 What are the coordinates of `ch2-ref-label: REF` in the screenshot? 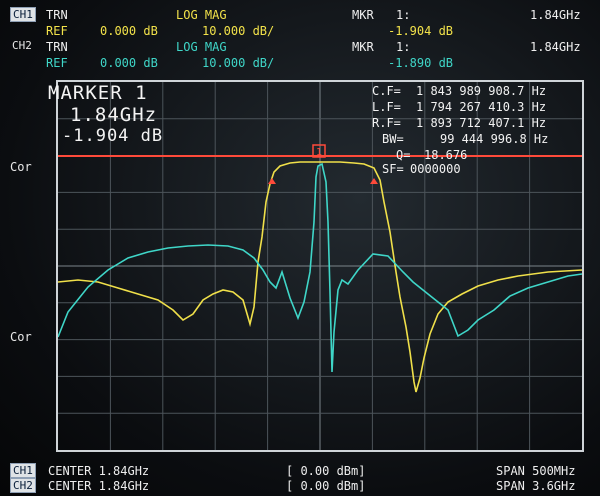 It's located at (57, 63).